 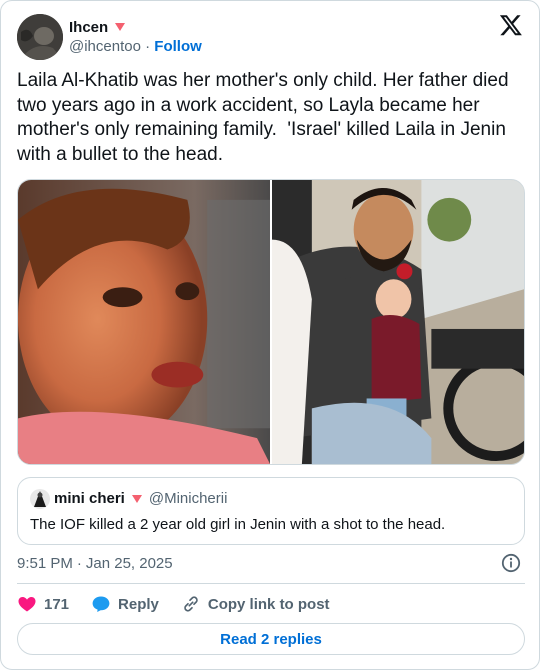 I want to click on divider, so click(x=271, y=583).